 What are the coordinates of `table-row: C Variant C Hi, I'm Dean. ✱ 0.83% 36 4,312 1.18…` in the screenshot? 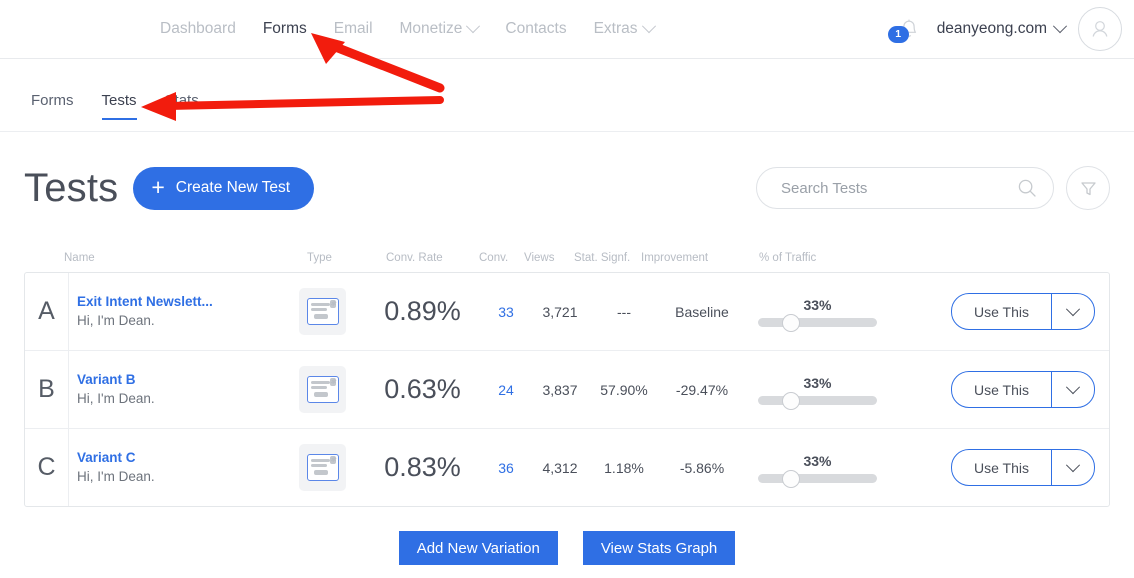 It's located at (567, 467).